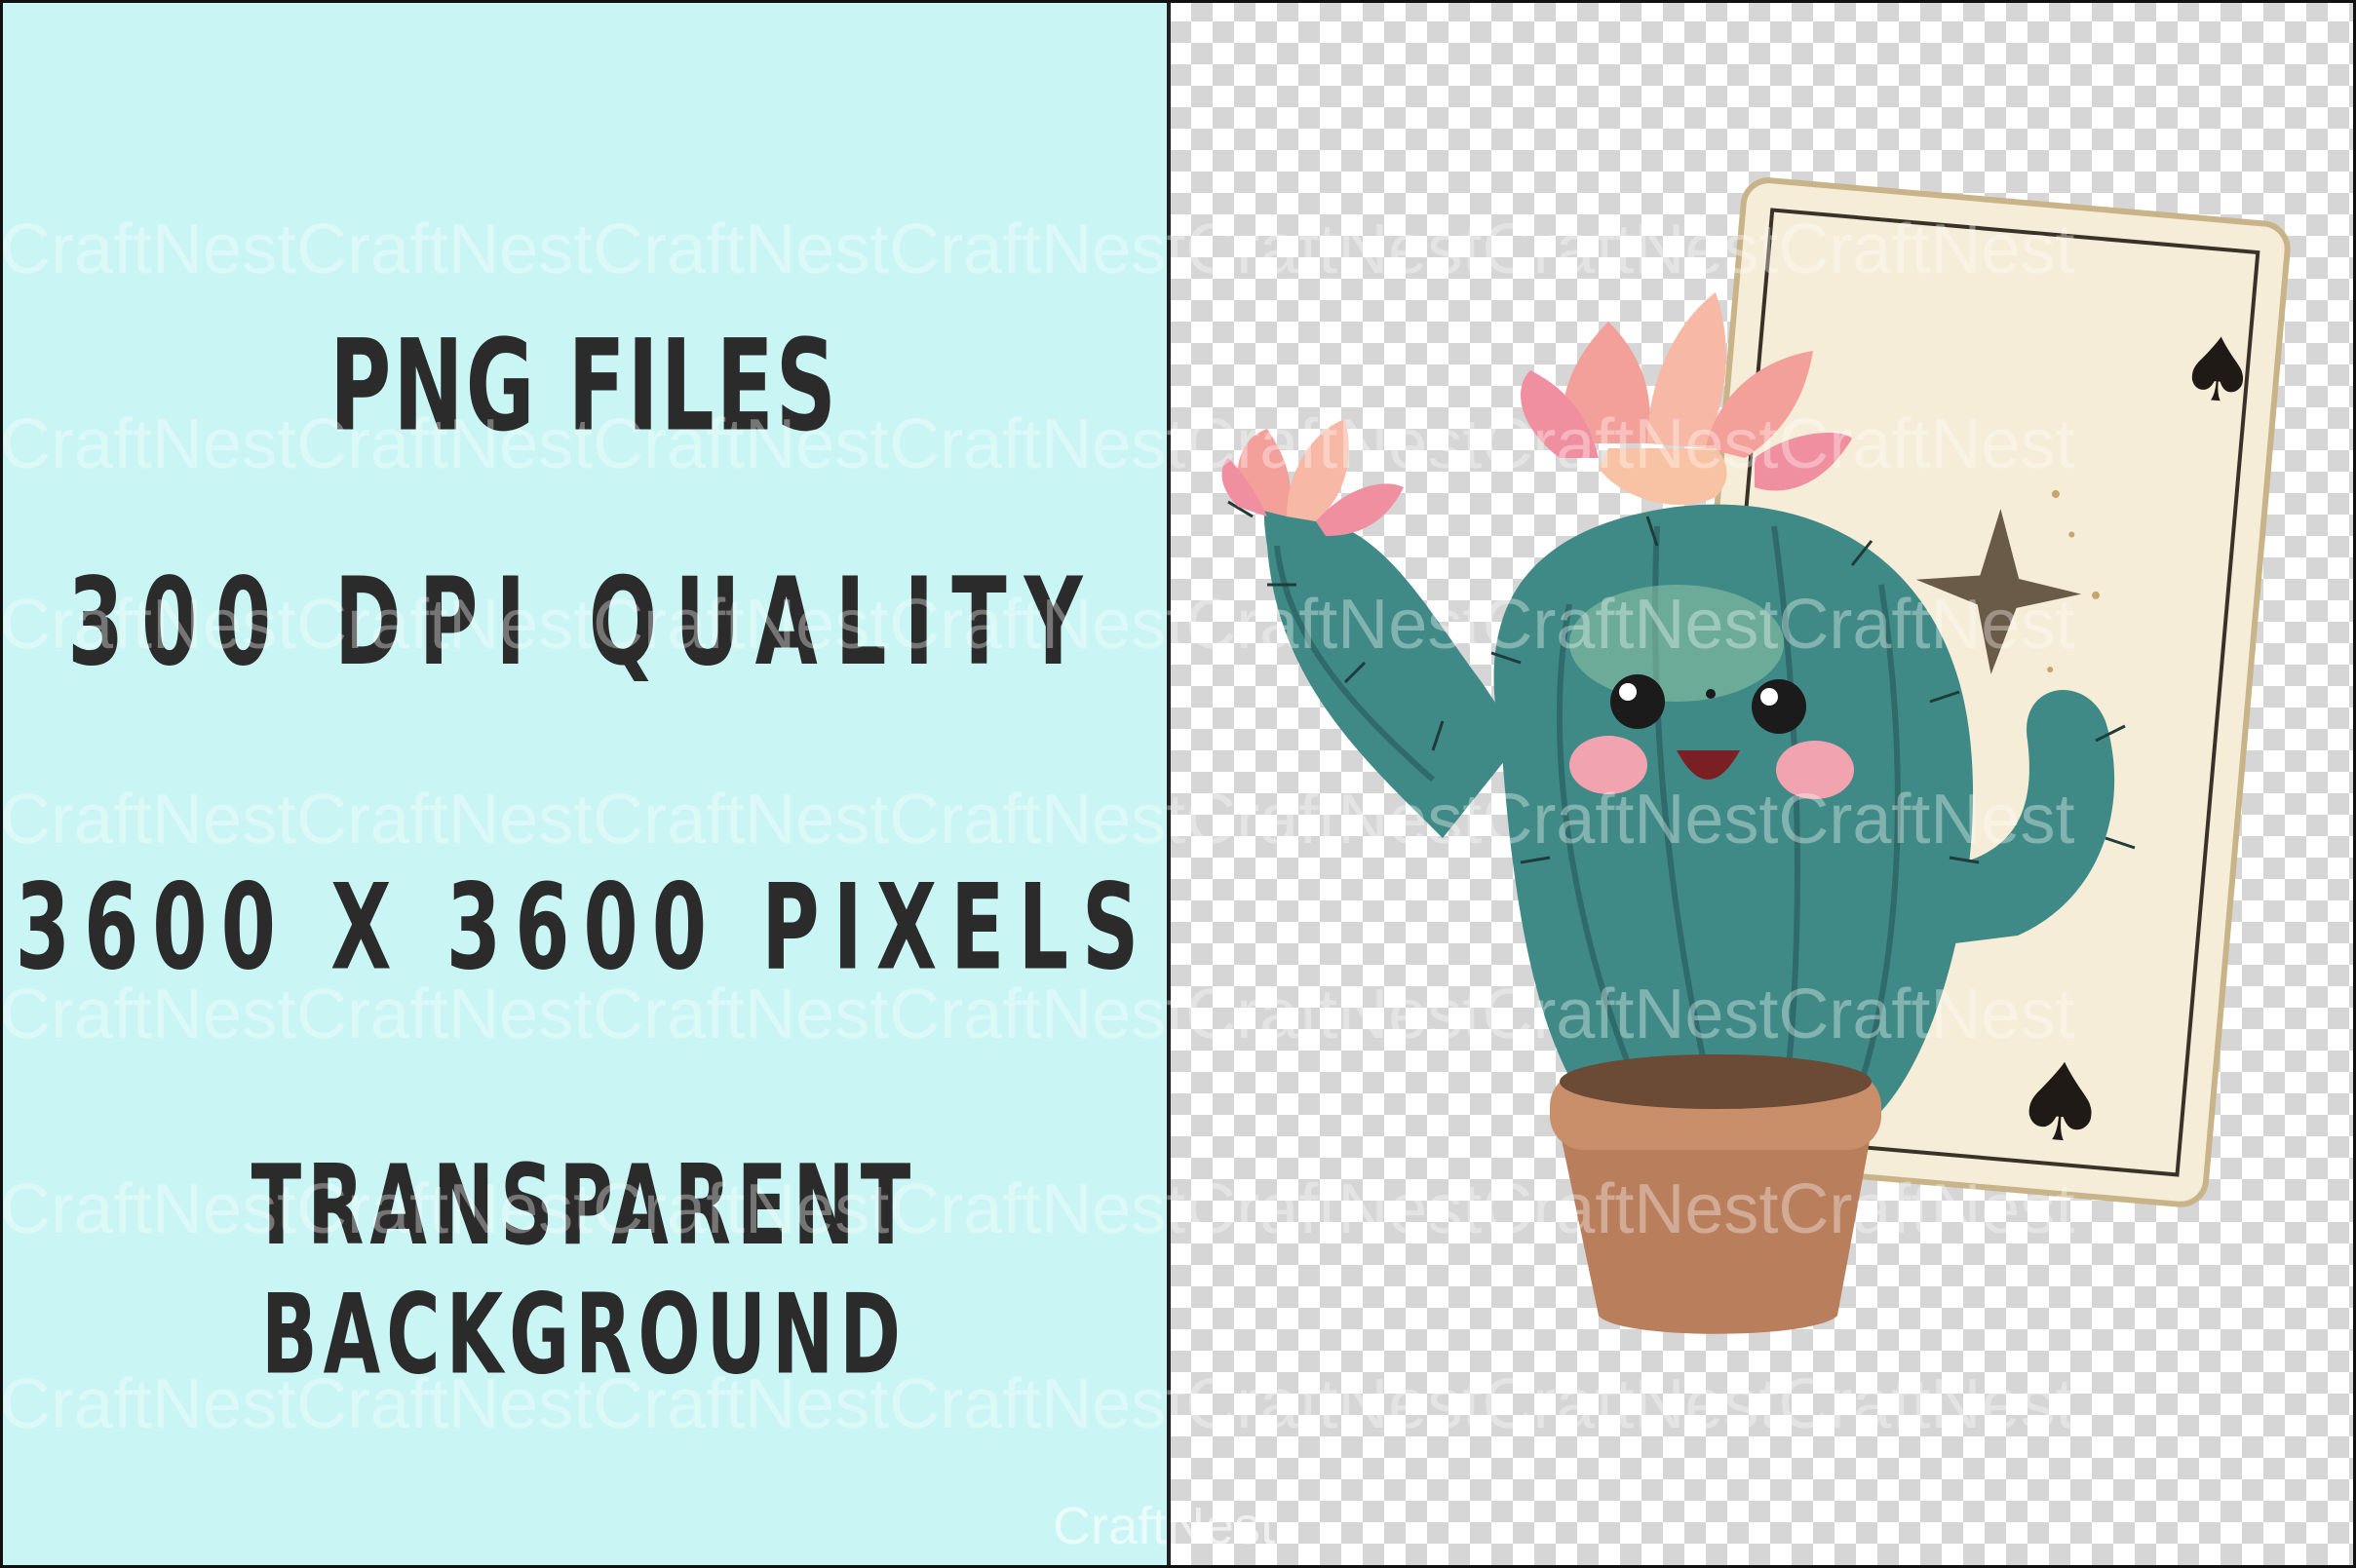  What do you see at coordinates (1716, 1194) in the screenshot?
I see `flower-pot` at bounding box center [1716, 1194].